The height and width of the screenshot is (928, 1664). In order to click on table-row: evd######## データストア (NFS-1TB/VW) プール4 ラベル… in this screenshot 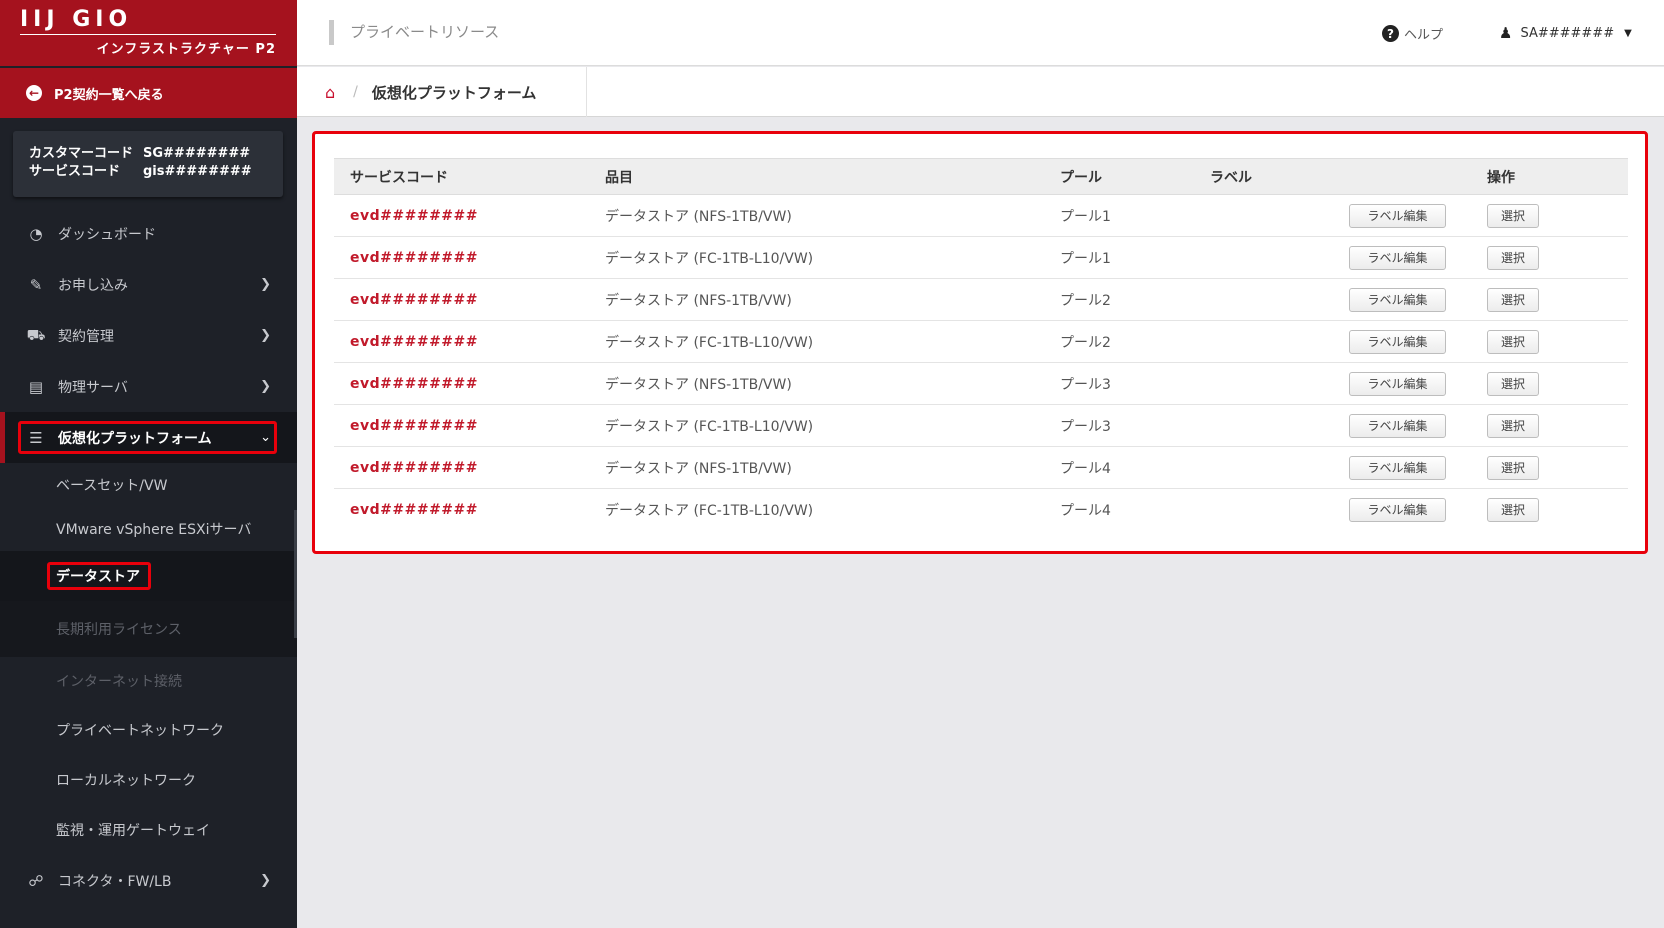, I will do `click(981, 468)`.